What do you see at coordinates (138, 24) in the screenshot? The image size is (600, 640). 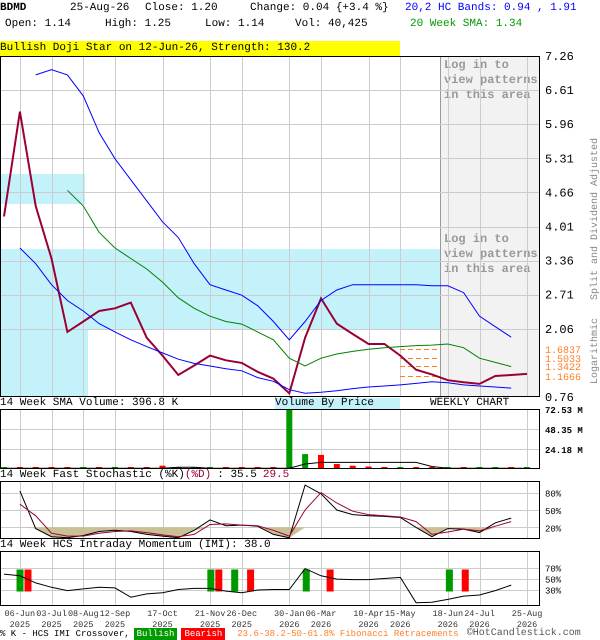 I see `high-text: High: 1.25` at bounding box center [138, 24].